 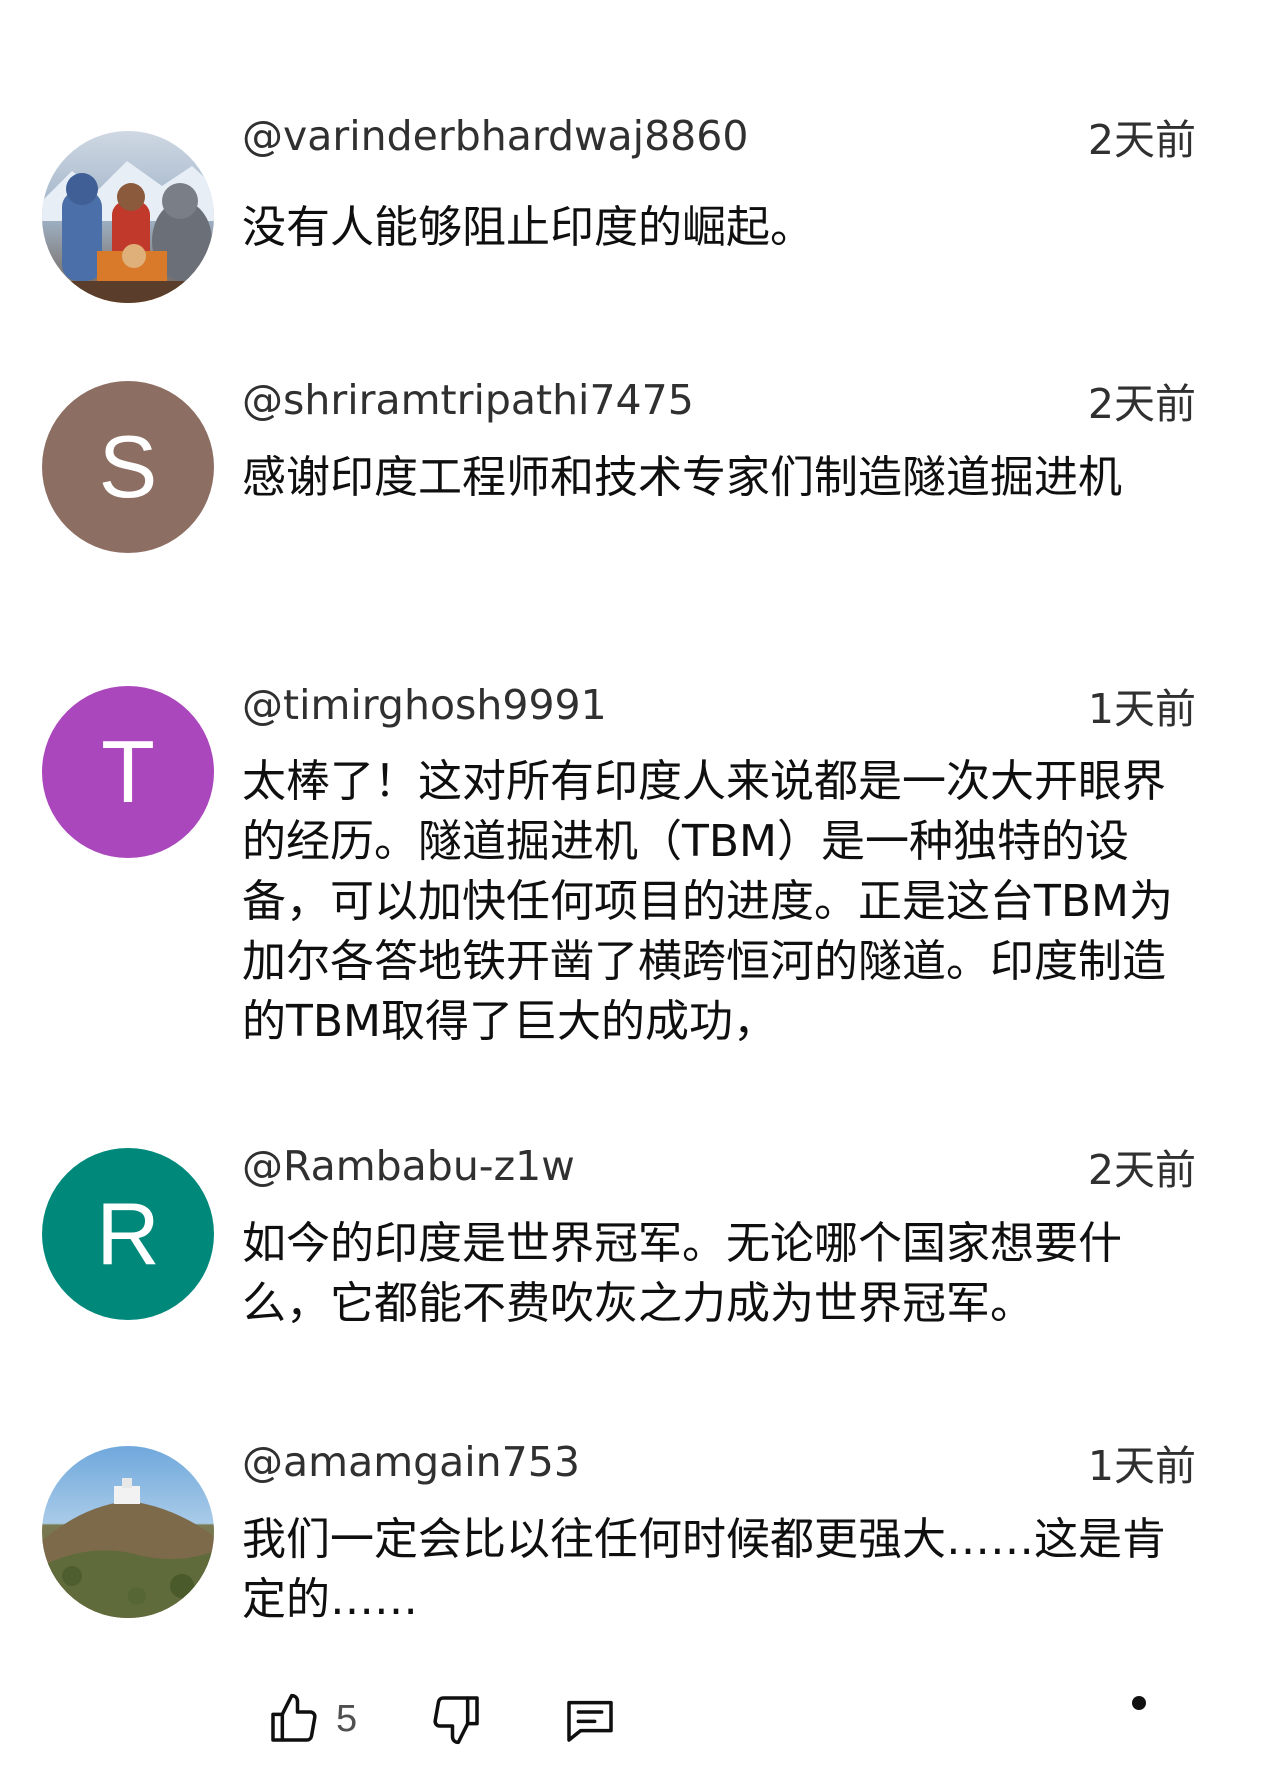 I want to click on reply-button, so click(x=590, y=1719).